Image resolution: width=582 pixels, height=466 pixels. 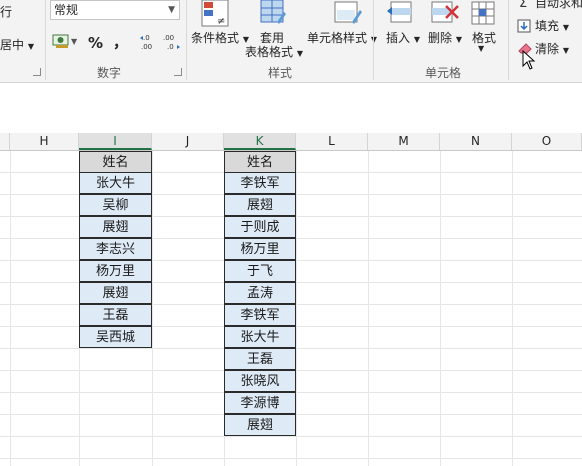 I want to click on accounting-icon: ▼, so click(x=65, y=41).